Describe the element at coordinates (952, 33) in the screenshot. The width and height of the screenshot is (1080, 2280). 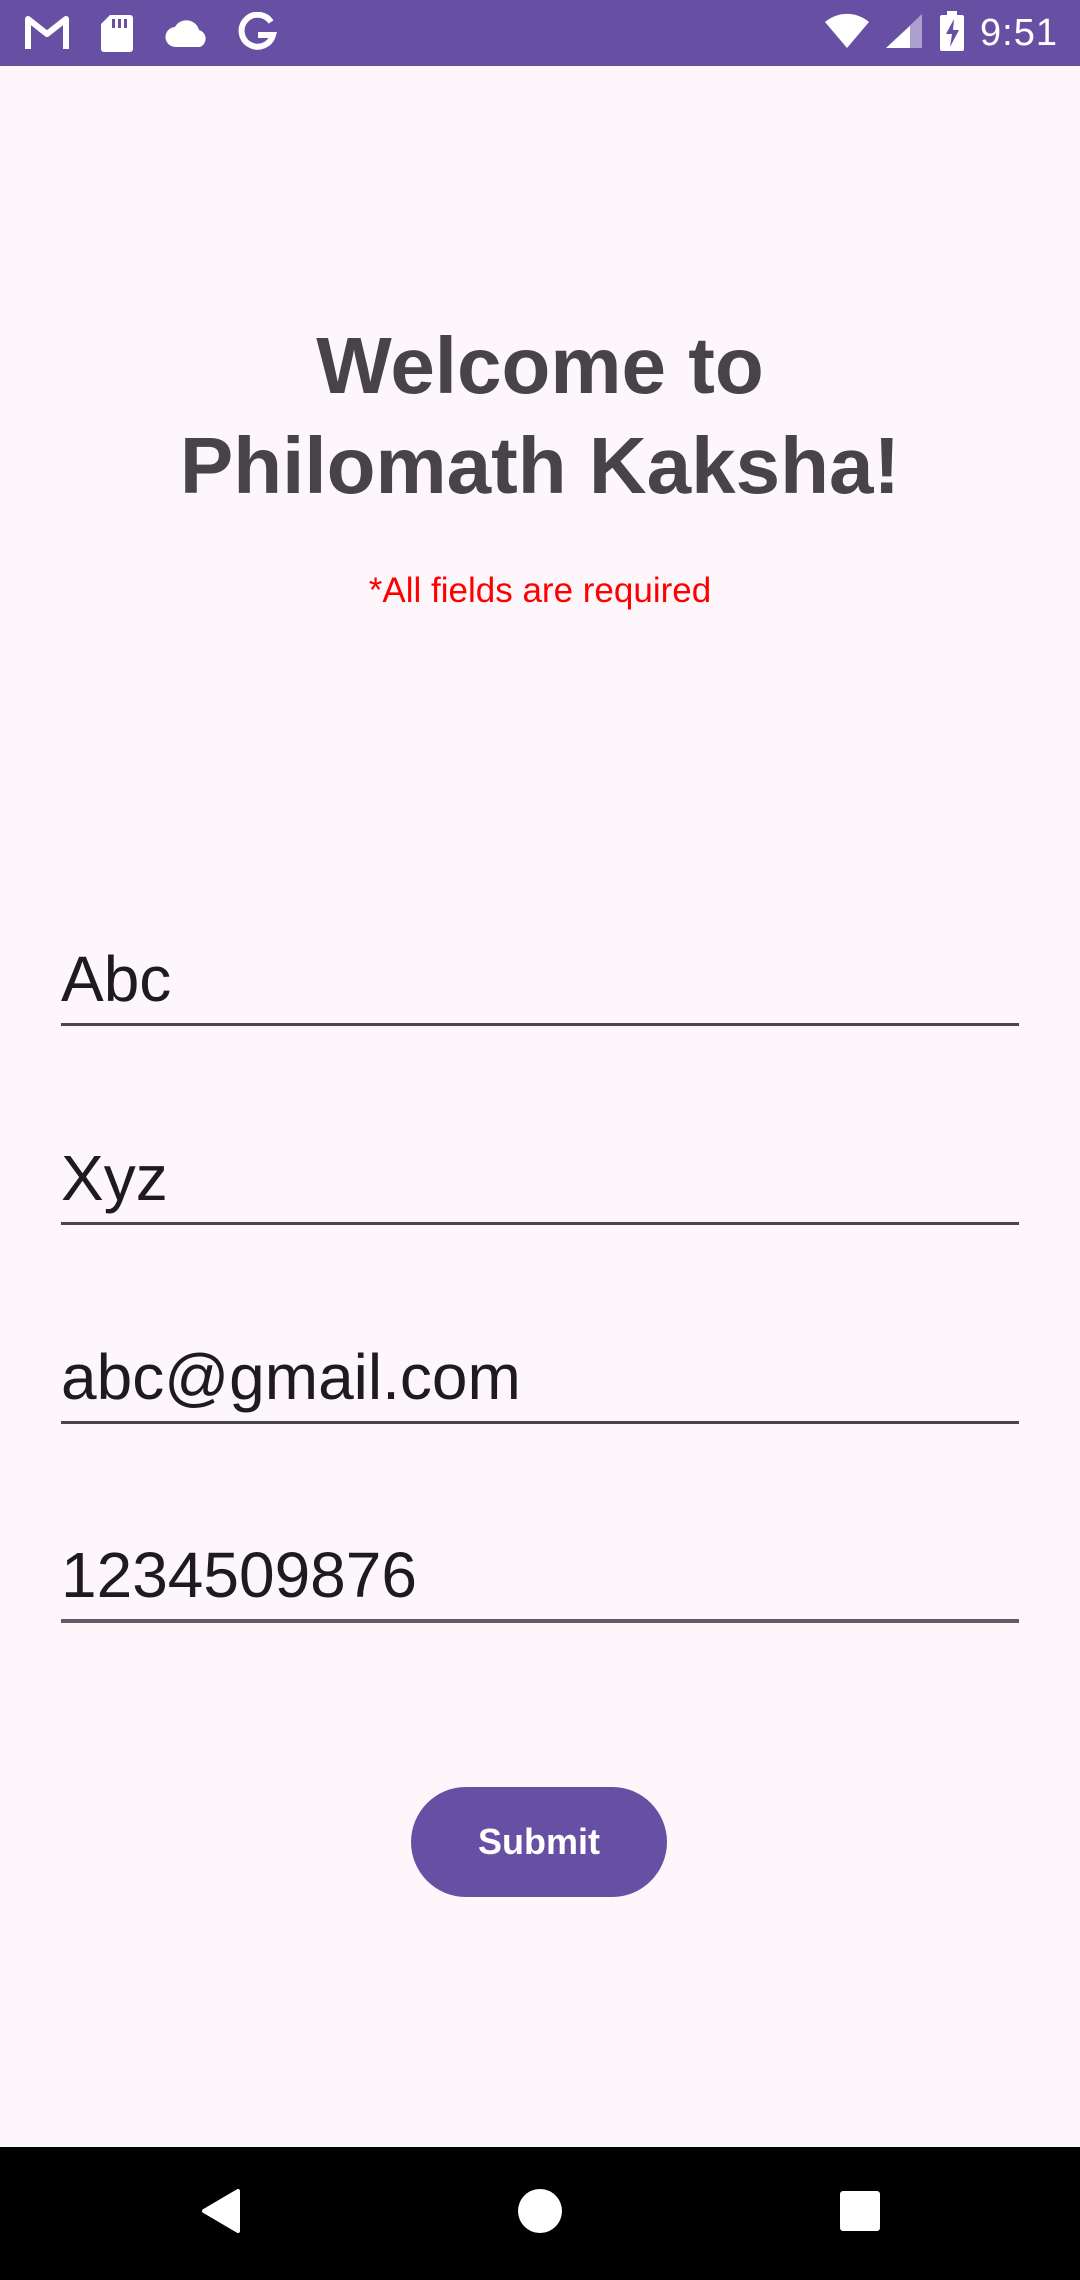
I see `battery-charging-icon` at that location.